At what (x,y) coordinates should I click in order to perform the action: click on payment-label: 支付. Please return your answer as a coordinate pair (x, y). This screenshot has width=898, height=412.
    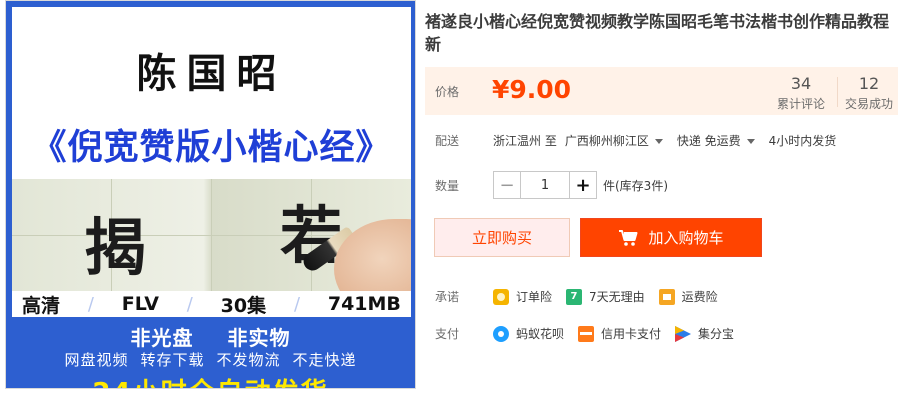
    Looking at the image, I should click on (447, 334).